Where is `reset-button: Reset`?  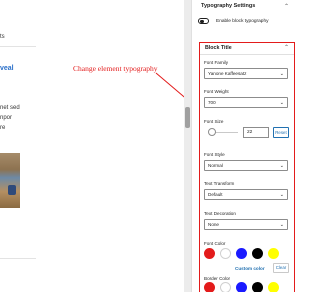 reset-button: Reset is located at coordinates (281, 132).